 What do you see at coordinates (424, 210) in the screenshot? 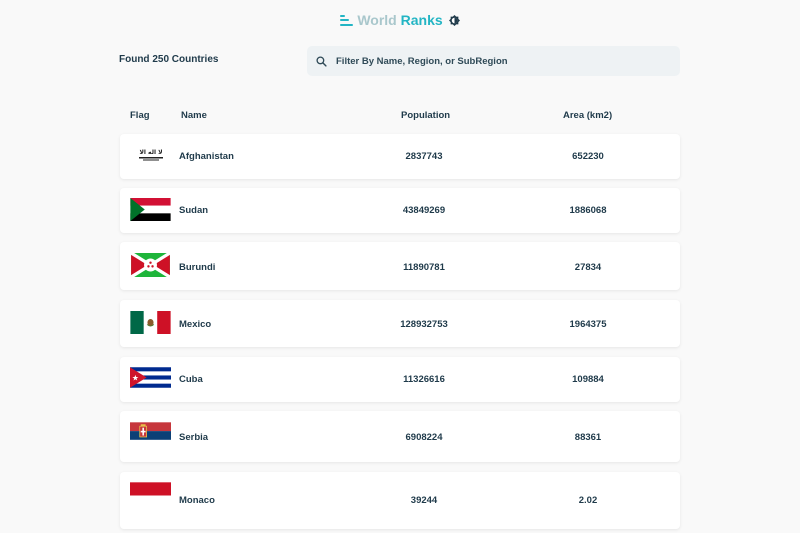
I see `country-population: 43849269` at bounding box center [424, 210].